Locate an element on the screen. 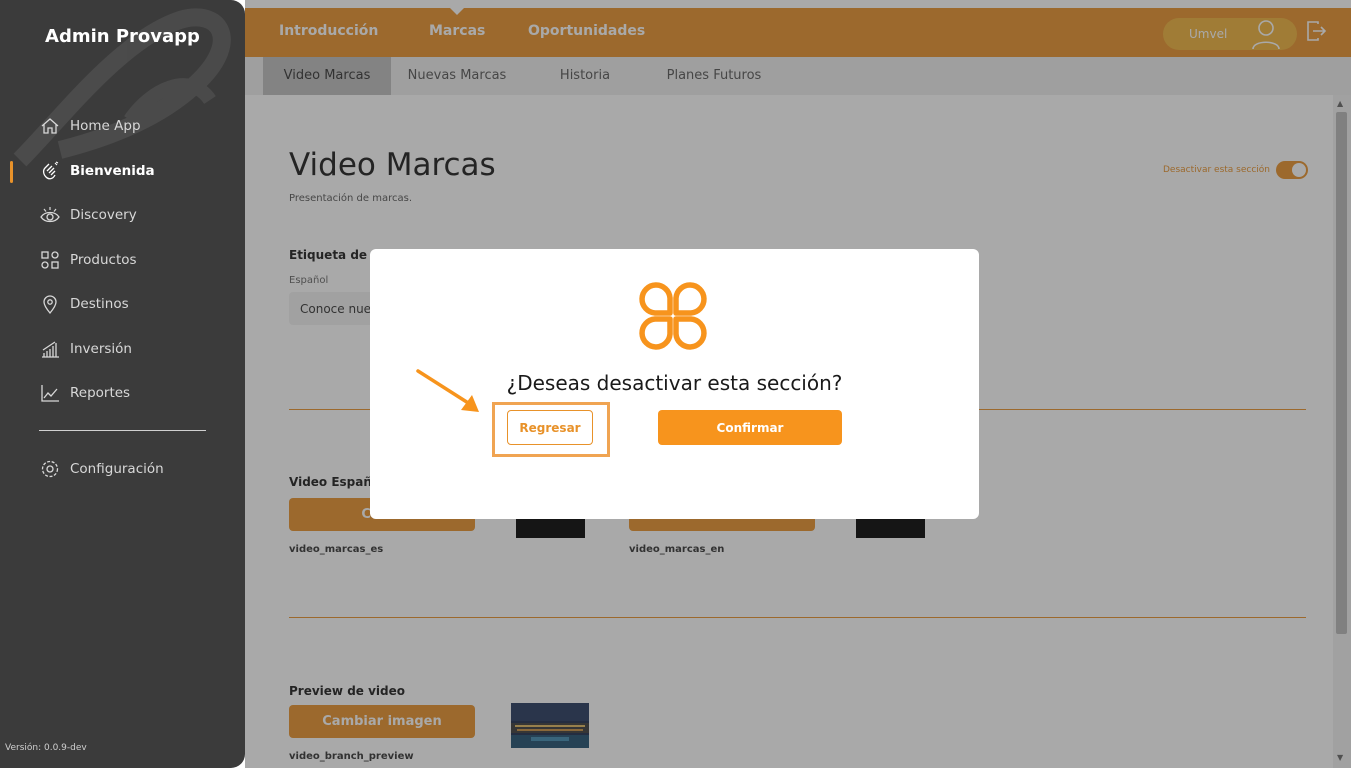 The height and width of the screenshot is (768, 1366). sidebar-item-configuracion: Configuración is located at coordinates (122, 469).